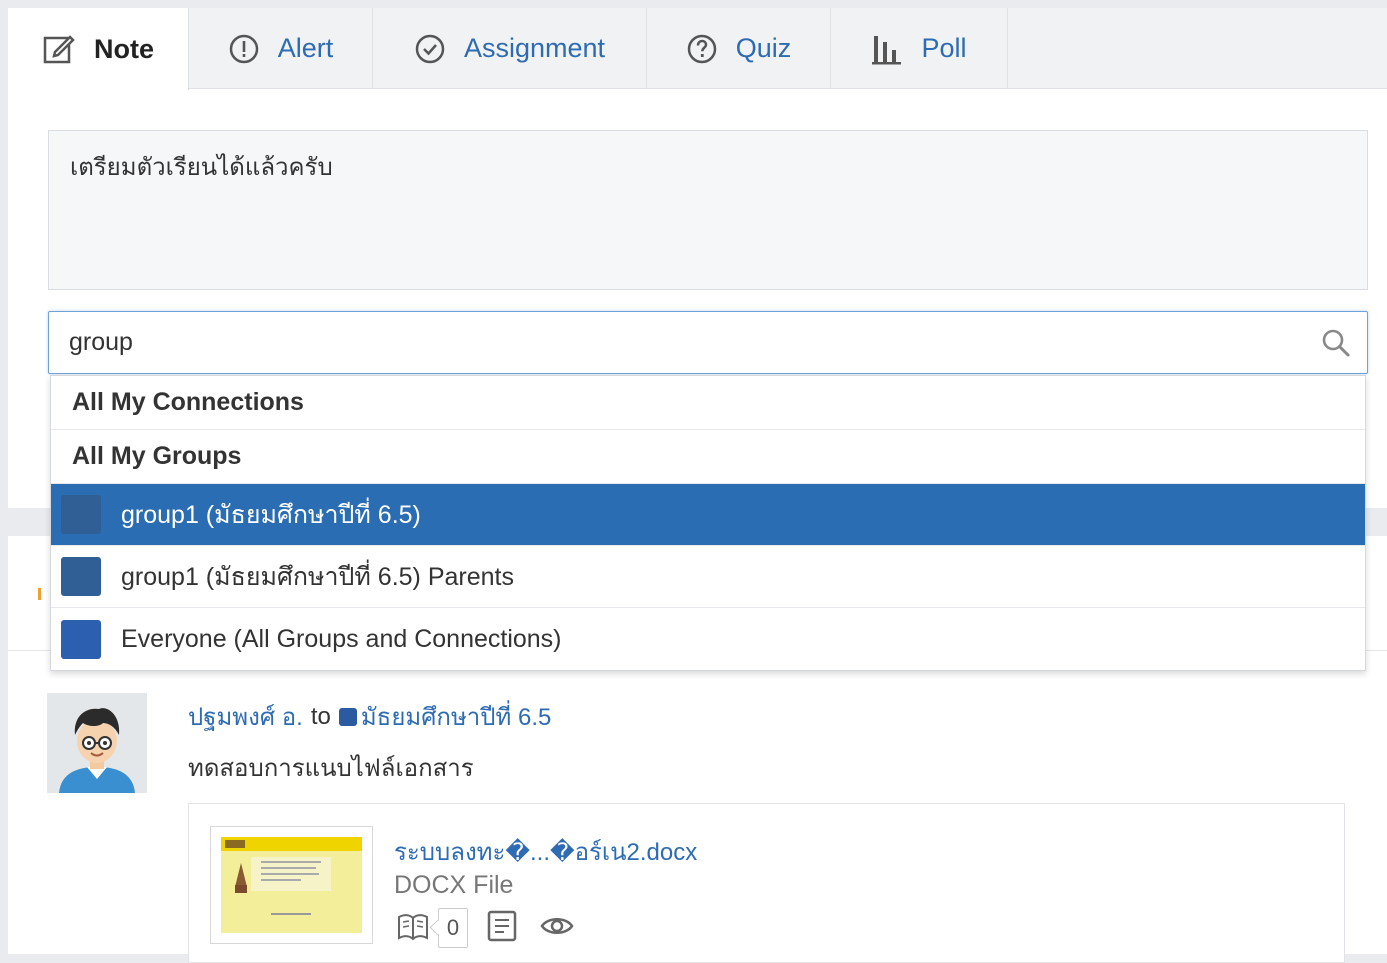 Image resolution: width=1387 pixels, height=963 pixels. I want to click on tab-alert: Alert, so click(281, 48).